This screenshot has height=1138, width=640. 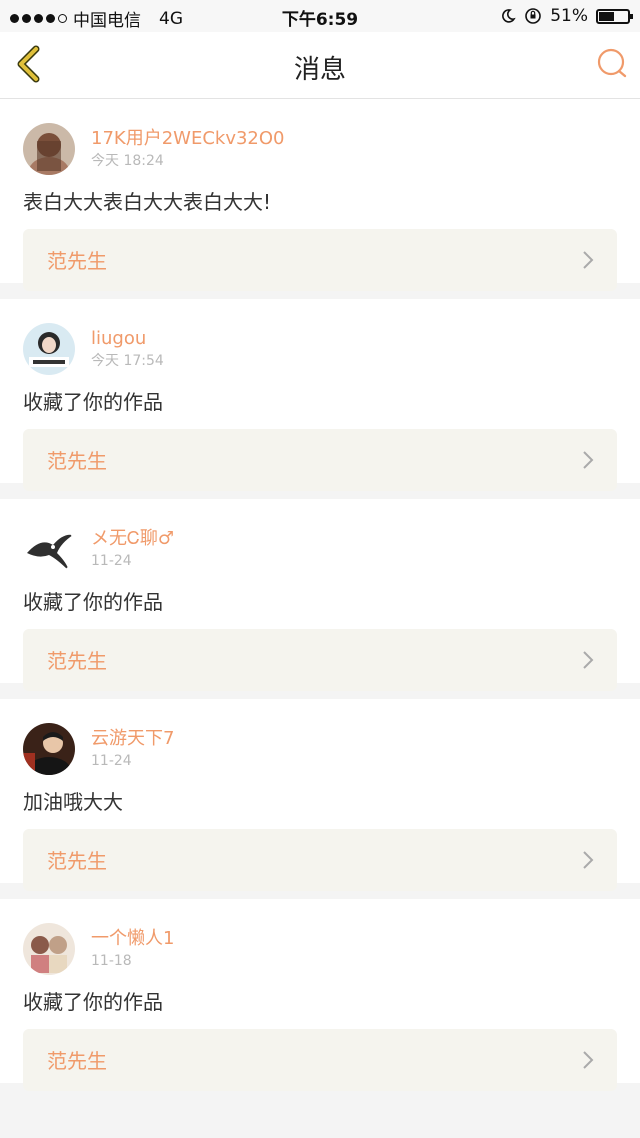 What do you see at coordinates (111, 961) in the screenshot?
I see `timestamp: 11-18` at bounding box center [111, 961].